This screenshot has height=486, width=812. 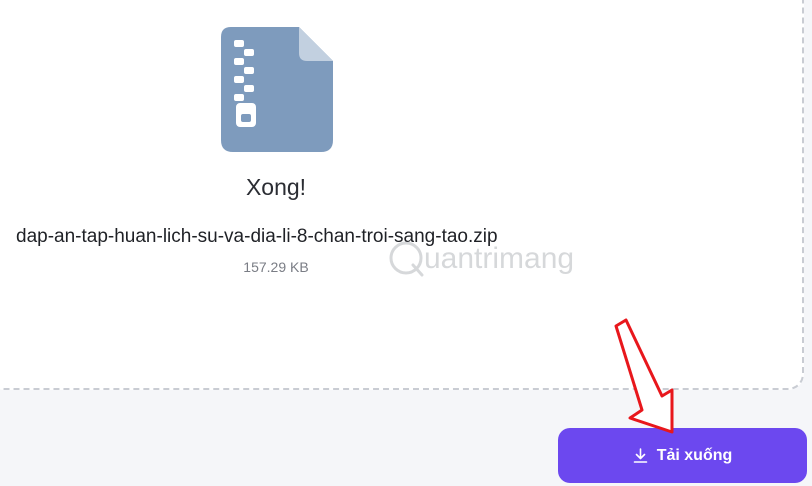 What do you see at coordinates (640, 455) in the screenshot?
I see `download-icon` at bounding box center [640, 455].